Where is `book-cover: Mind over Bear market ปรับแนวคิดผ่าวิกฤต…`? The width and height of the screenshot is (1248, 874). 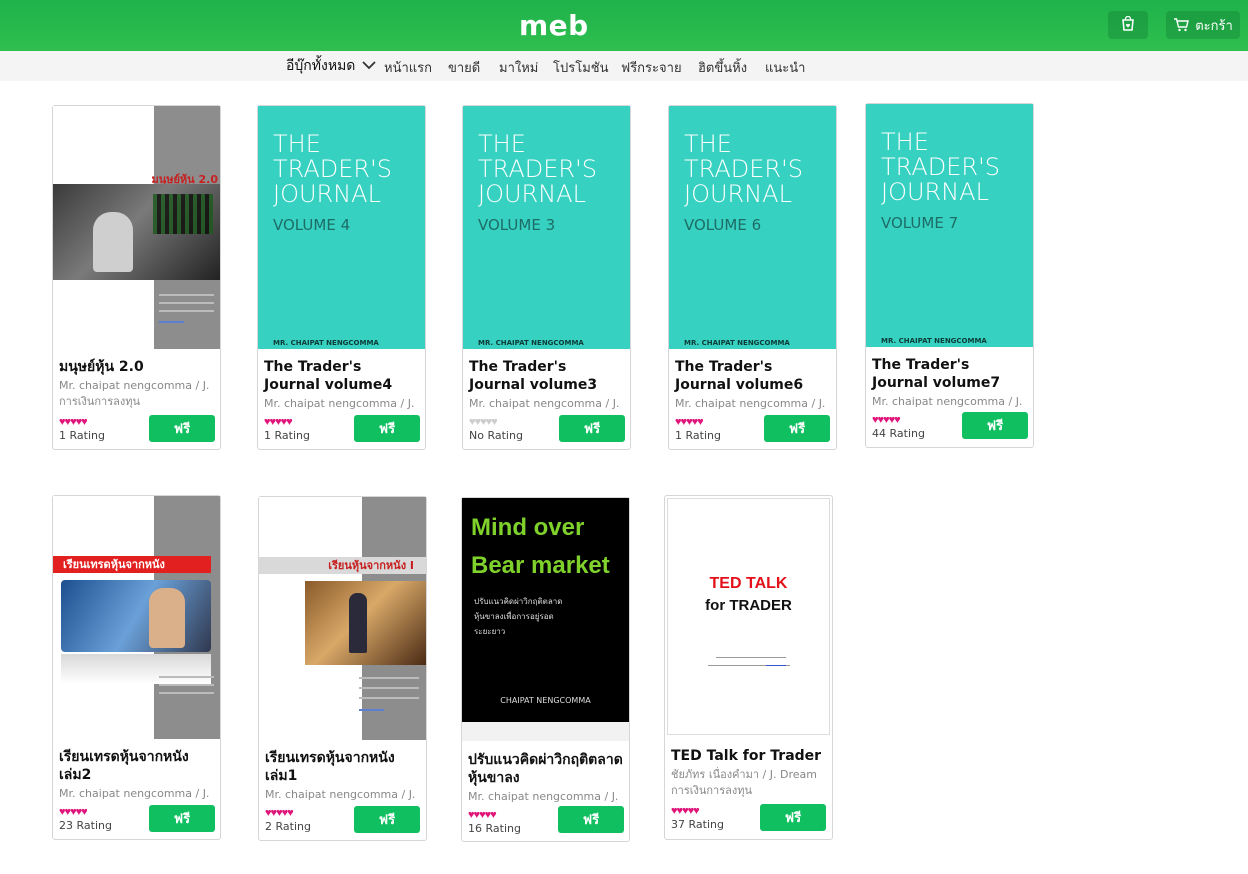
book-cover: Mind over Bear market ปรับแนวคิดผ่าวิกฤต… is located at coordinates (545, 610).